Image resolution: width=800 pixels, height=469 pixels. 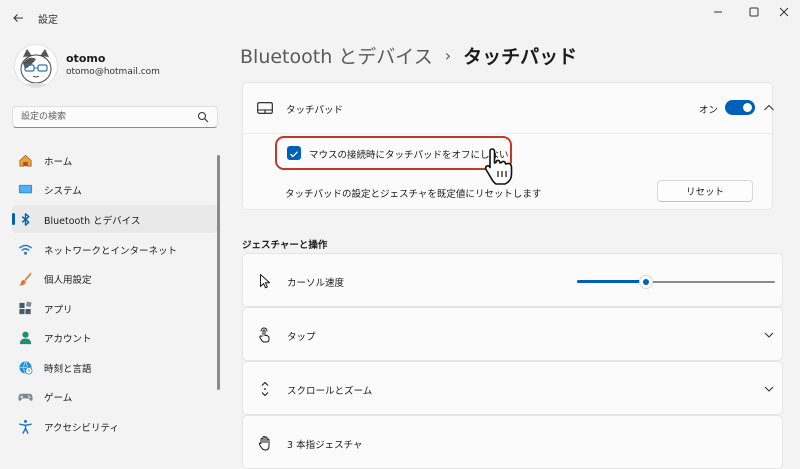 I want to click on section-title: ジェスチャーと操作, so click(x=285, y=245).